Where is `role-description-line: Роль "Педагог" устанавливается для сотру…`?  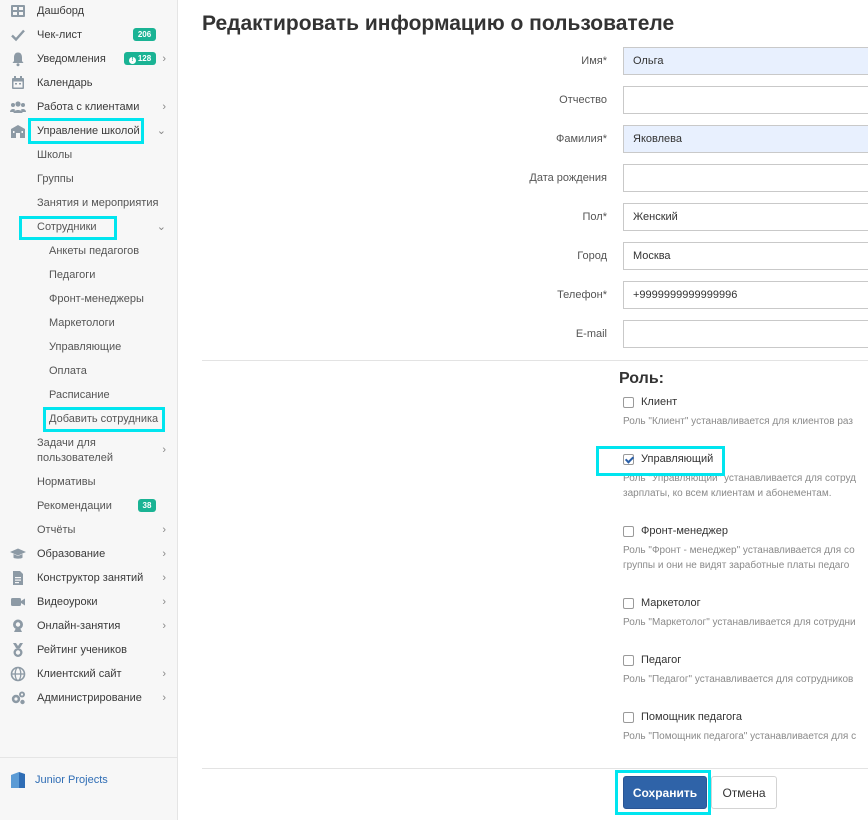 role-description-line: Роль "Педагог" устанавливается для сотру… is located at coordinates (738, 679).